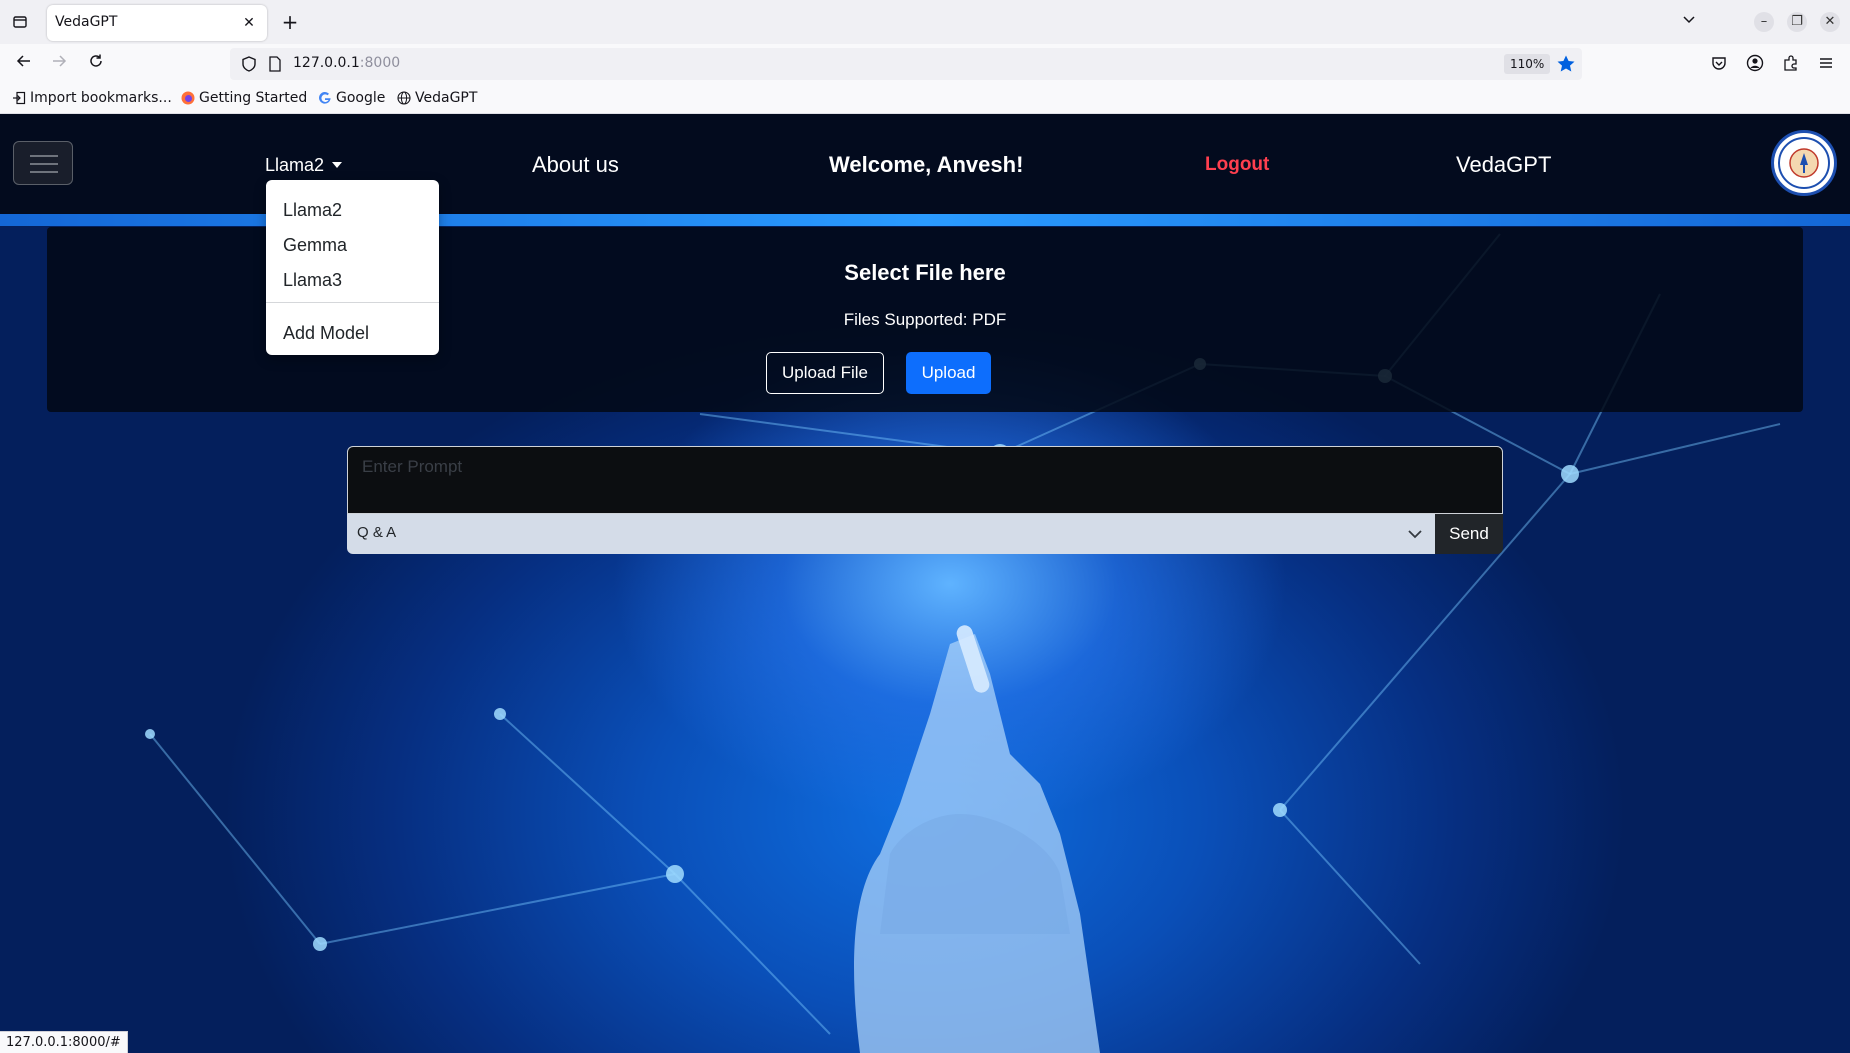 Image resolution: width=1850 pixels, height=1053 pixels. Describe the element at coordinates (1503, 165) in the screenshot. I see `brand-link: VedaGPT` at that location.